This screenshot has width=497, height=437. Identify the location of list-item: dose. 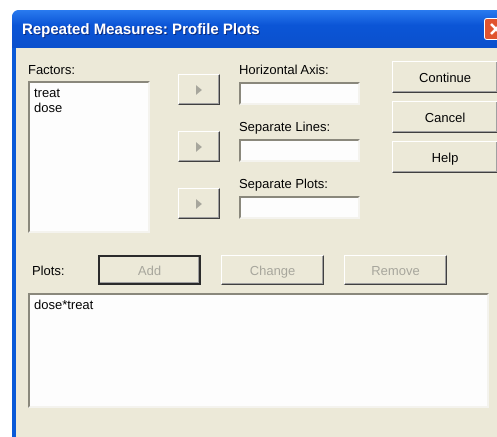
(89, 107).